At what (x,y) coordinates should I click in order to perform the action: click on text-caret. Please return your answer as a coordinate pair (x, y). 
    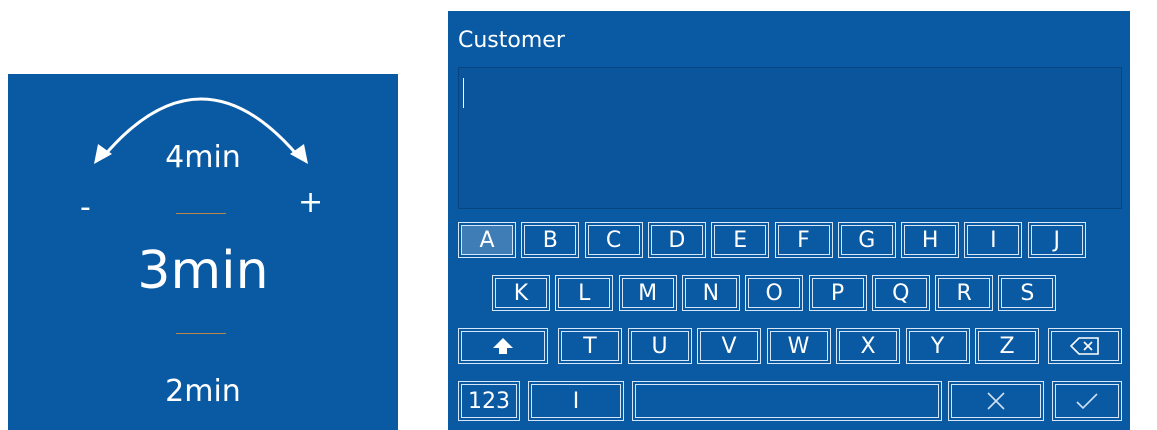
    Looking at the image, I should click on (463, 93).